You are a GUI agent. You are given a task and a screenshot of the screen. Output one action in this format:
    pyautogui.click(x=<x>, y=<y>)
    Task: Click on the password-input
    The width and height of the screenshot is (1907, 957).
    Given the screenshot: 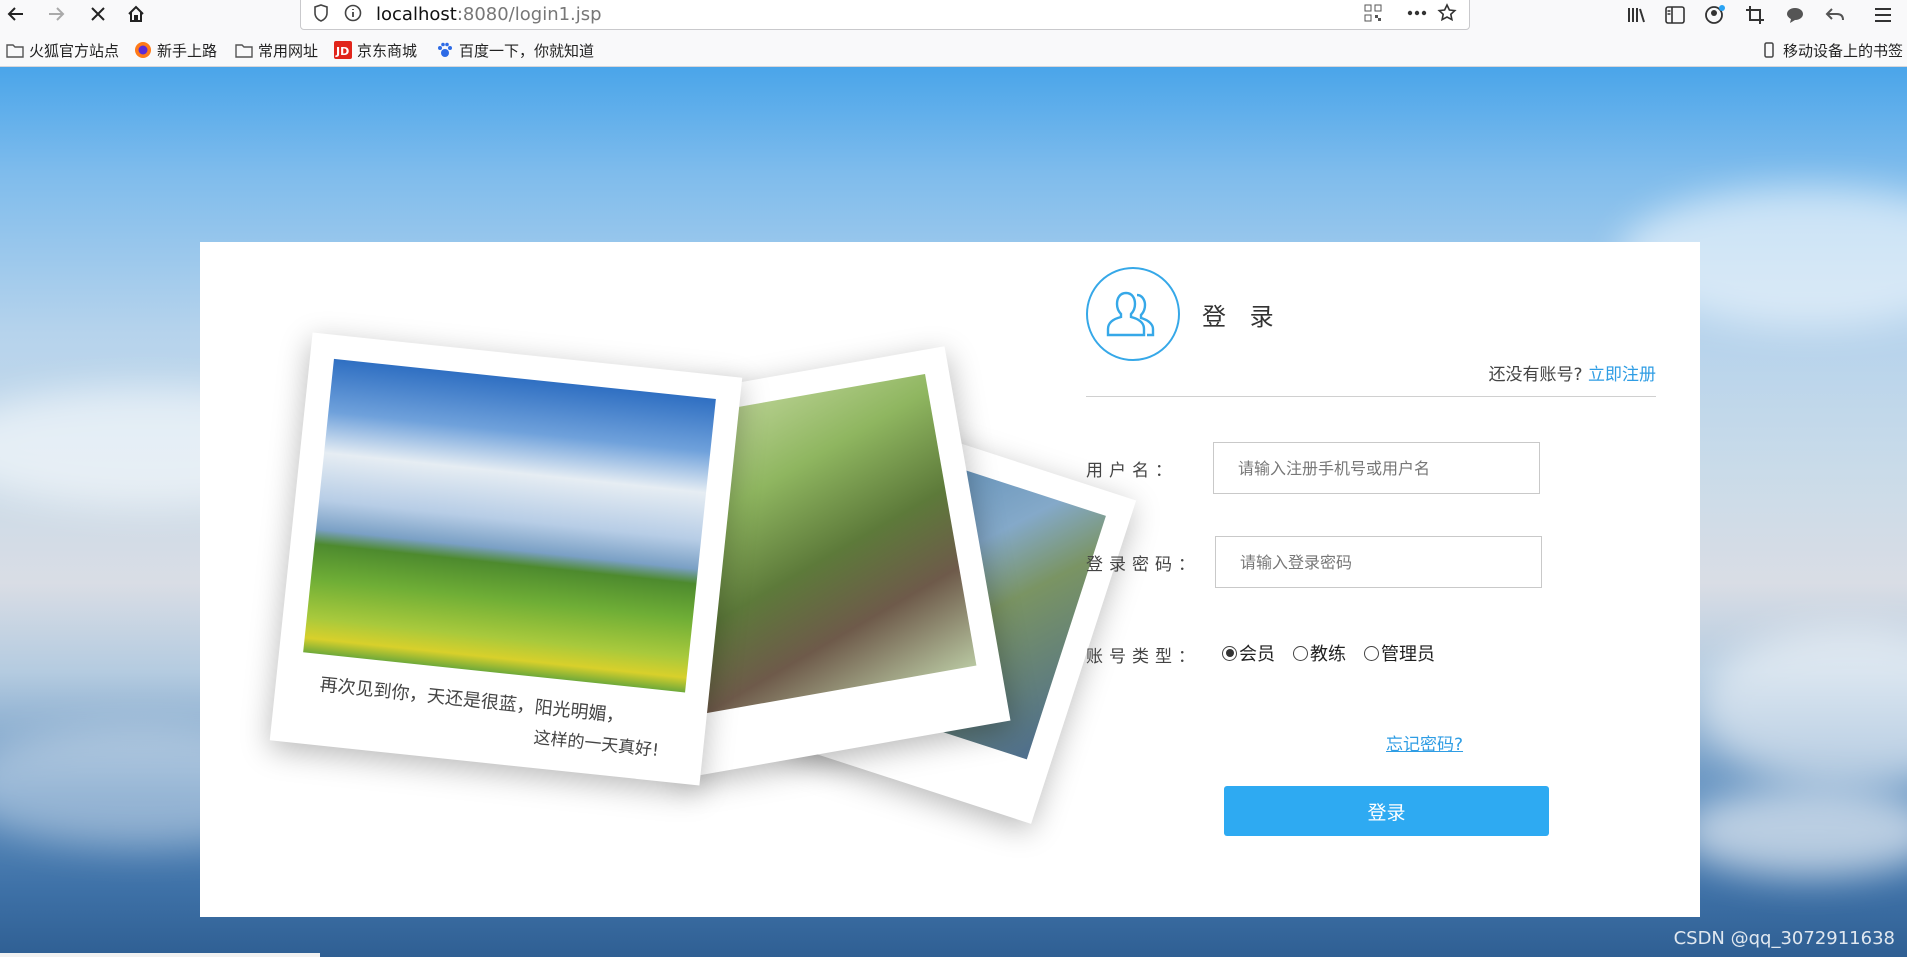 What is the action you would take?
    pyautogui.click(x=1378, y=562)
    